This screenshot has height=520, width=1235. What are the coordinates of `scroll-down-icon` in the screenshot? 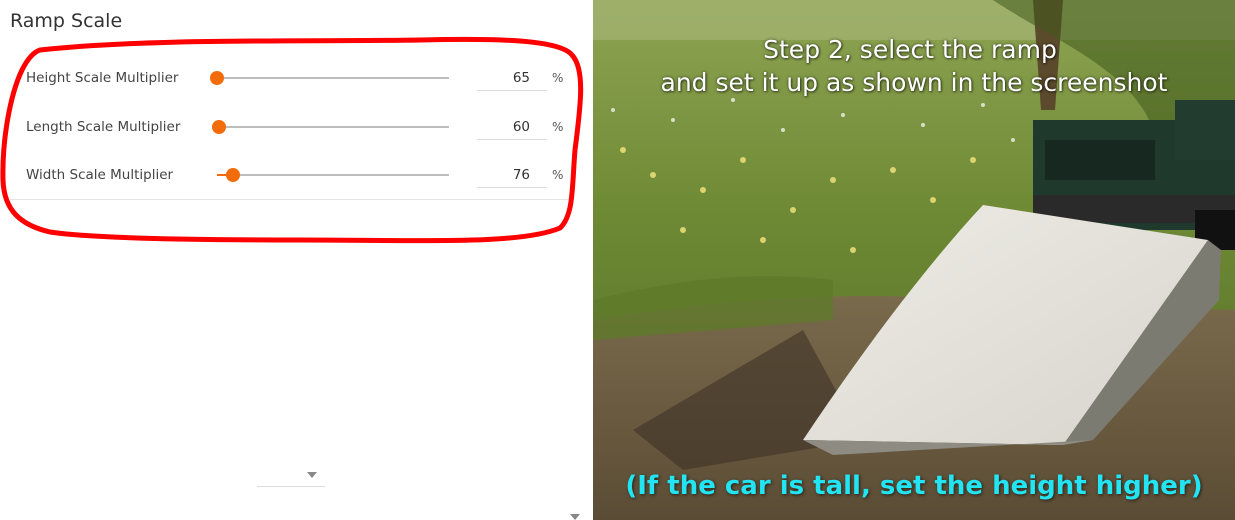 It's located at (575, 517).